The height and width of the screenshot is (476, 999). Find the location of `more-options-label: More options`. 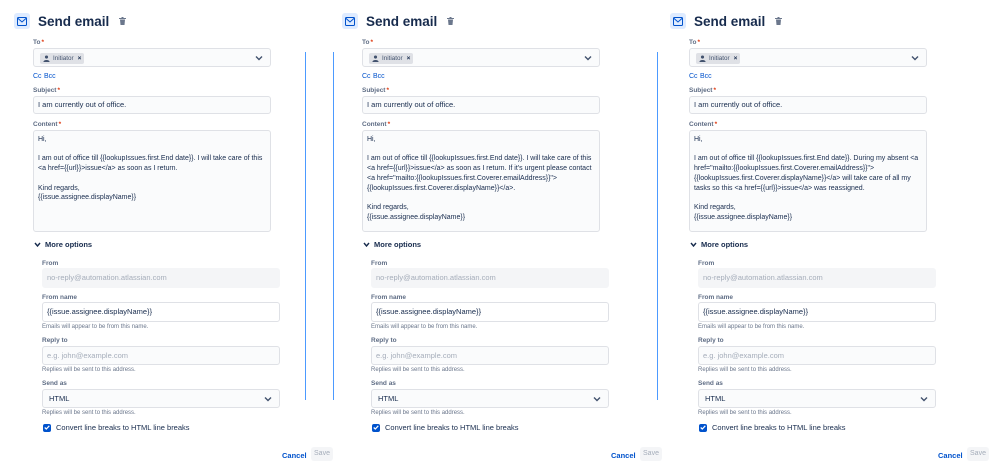

more-options-label: More options is located at coordinates (69, 244).